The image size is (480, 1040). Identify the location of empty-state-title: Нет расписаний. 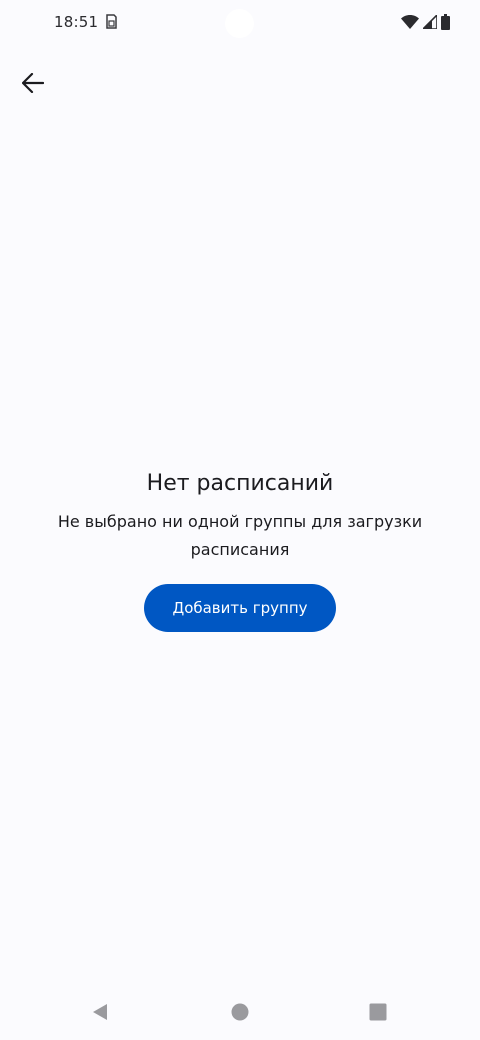
(240, 483).